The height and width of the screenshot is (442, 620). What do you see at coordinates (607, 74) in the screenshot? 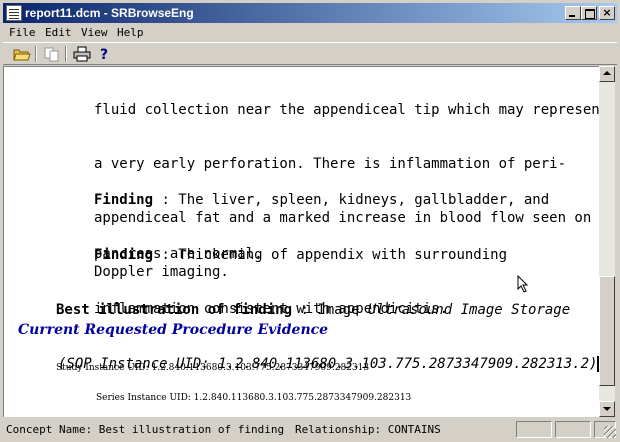
I see `scroll-up-button` at bounding box center [607, 74].